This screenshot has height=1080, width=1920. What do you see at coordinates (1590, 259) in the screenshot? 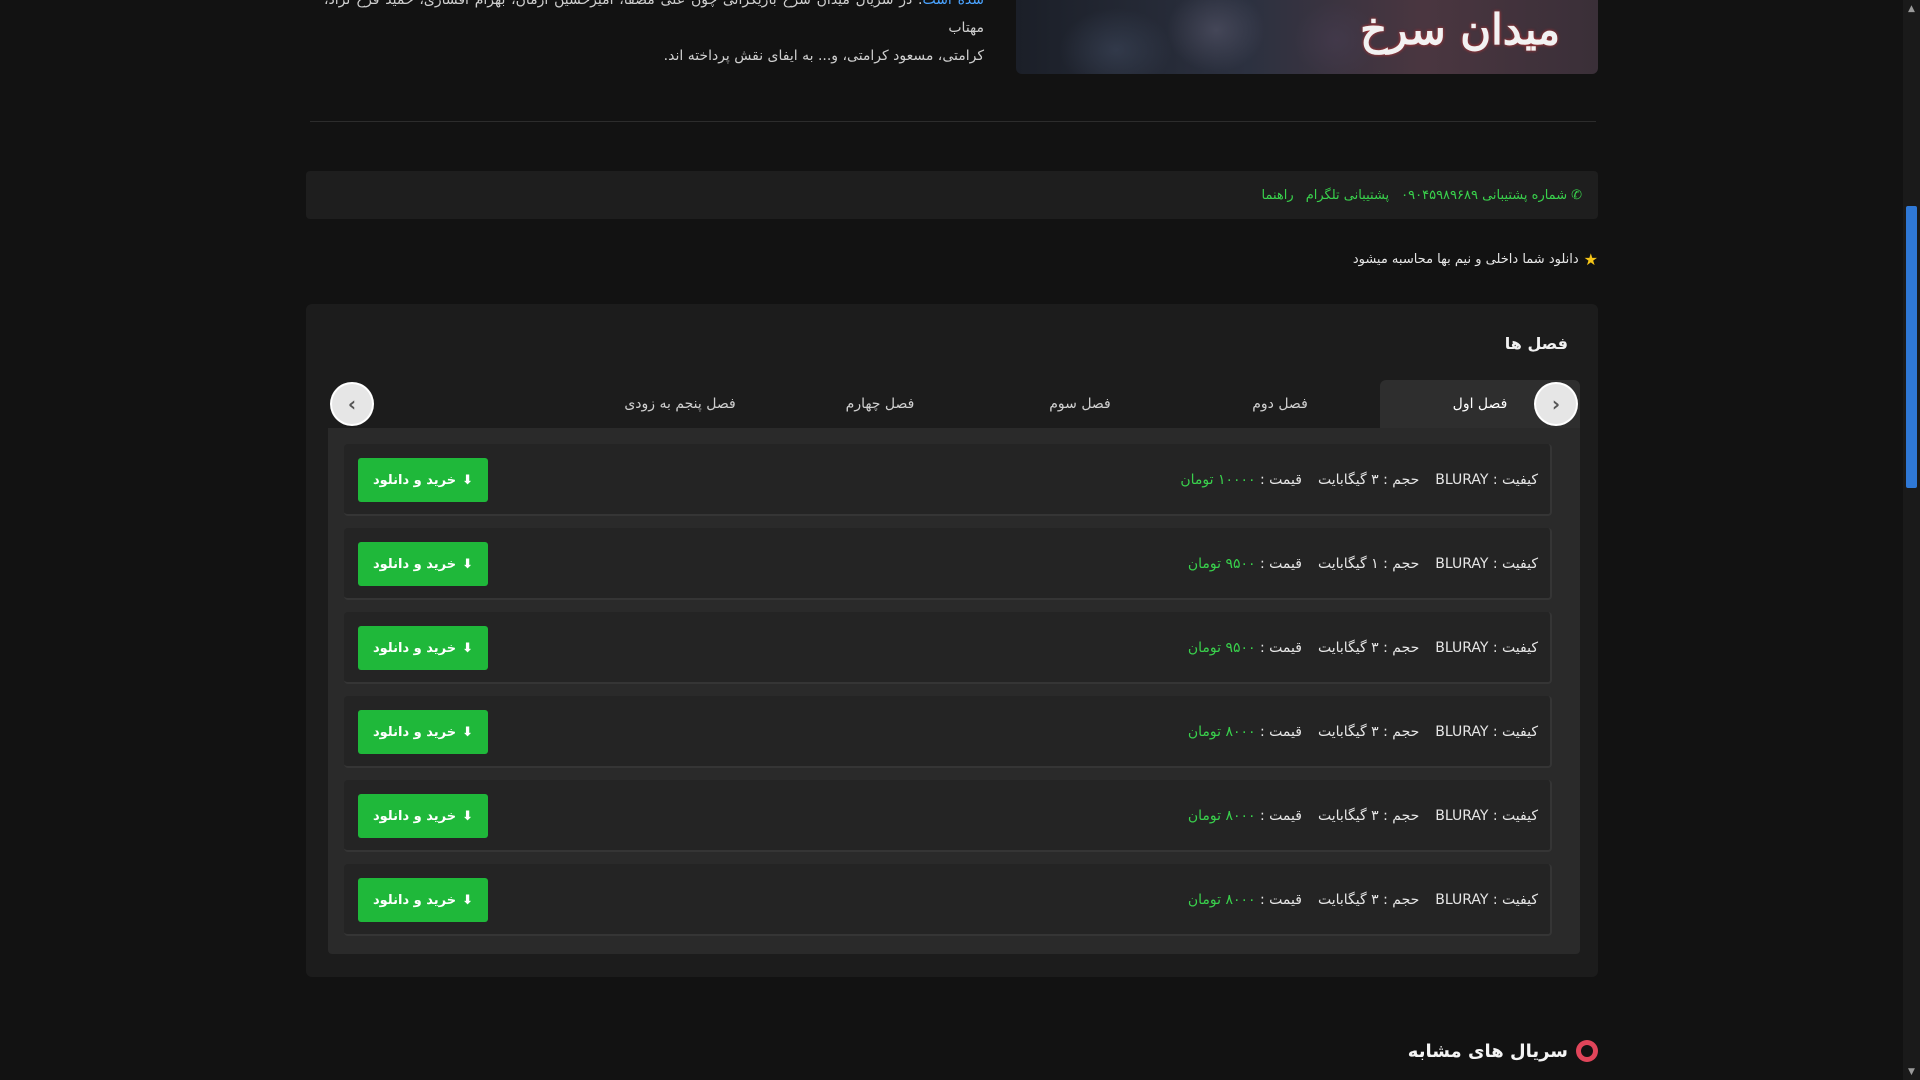
I see `star-icon: ★` at bounding box center [1590, 259].